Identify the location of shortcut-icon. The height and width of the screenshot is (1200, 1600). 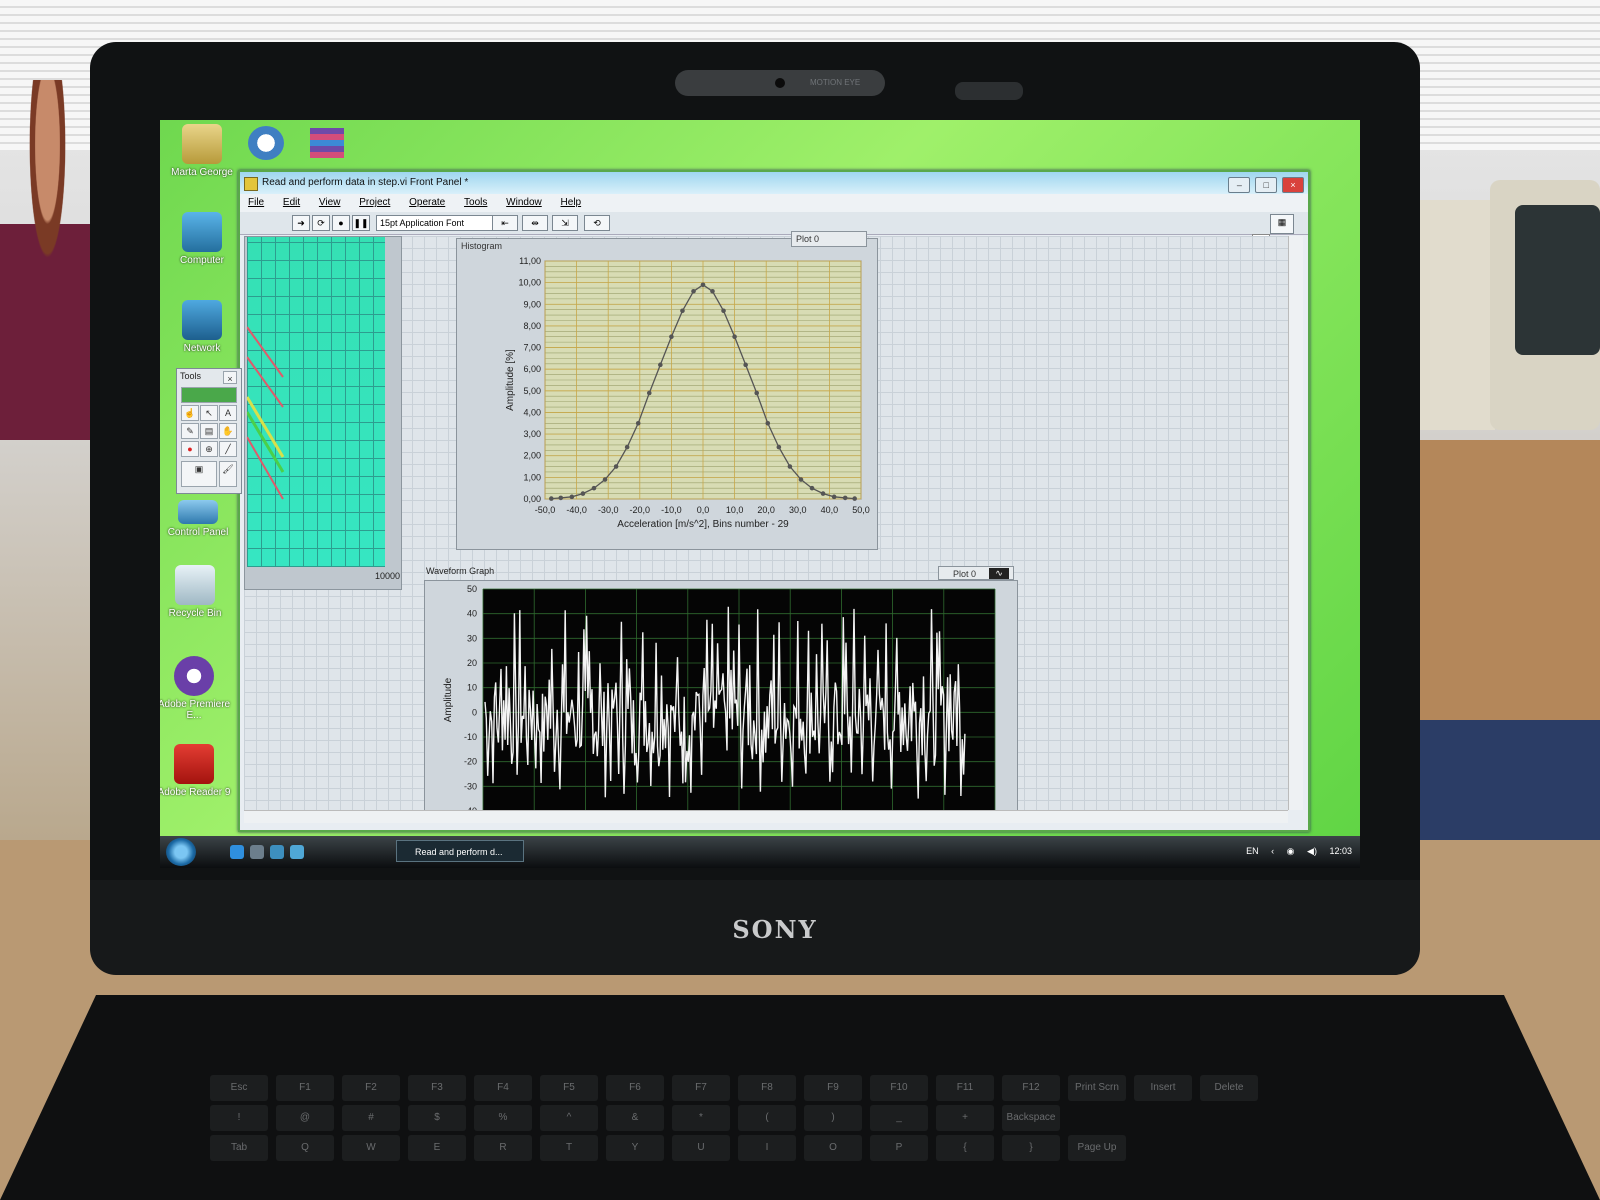
(266, 143).